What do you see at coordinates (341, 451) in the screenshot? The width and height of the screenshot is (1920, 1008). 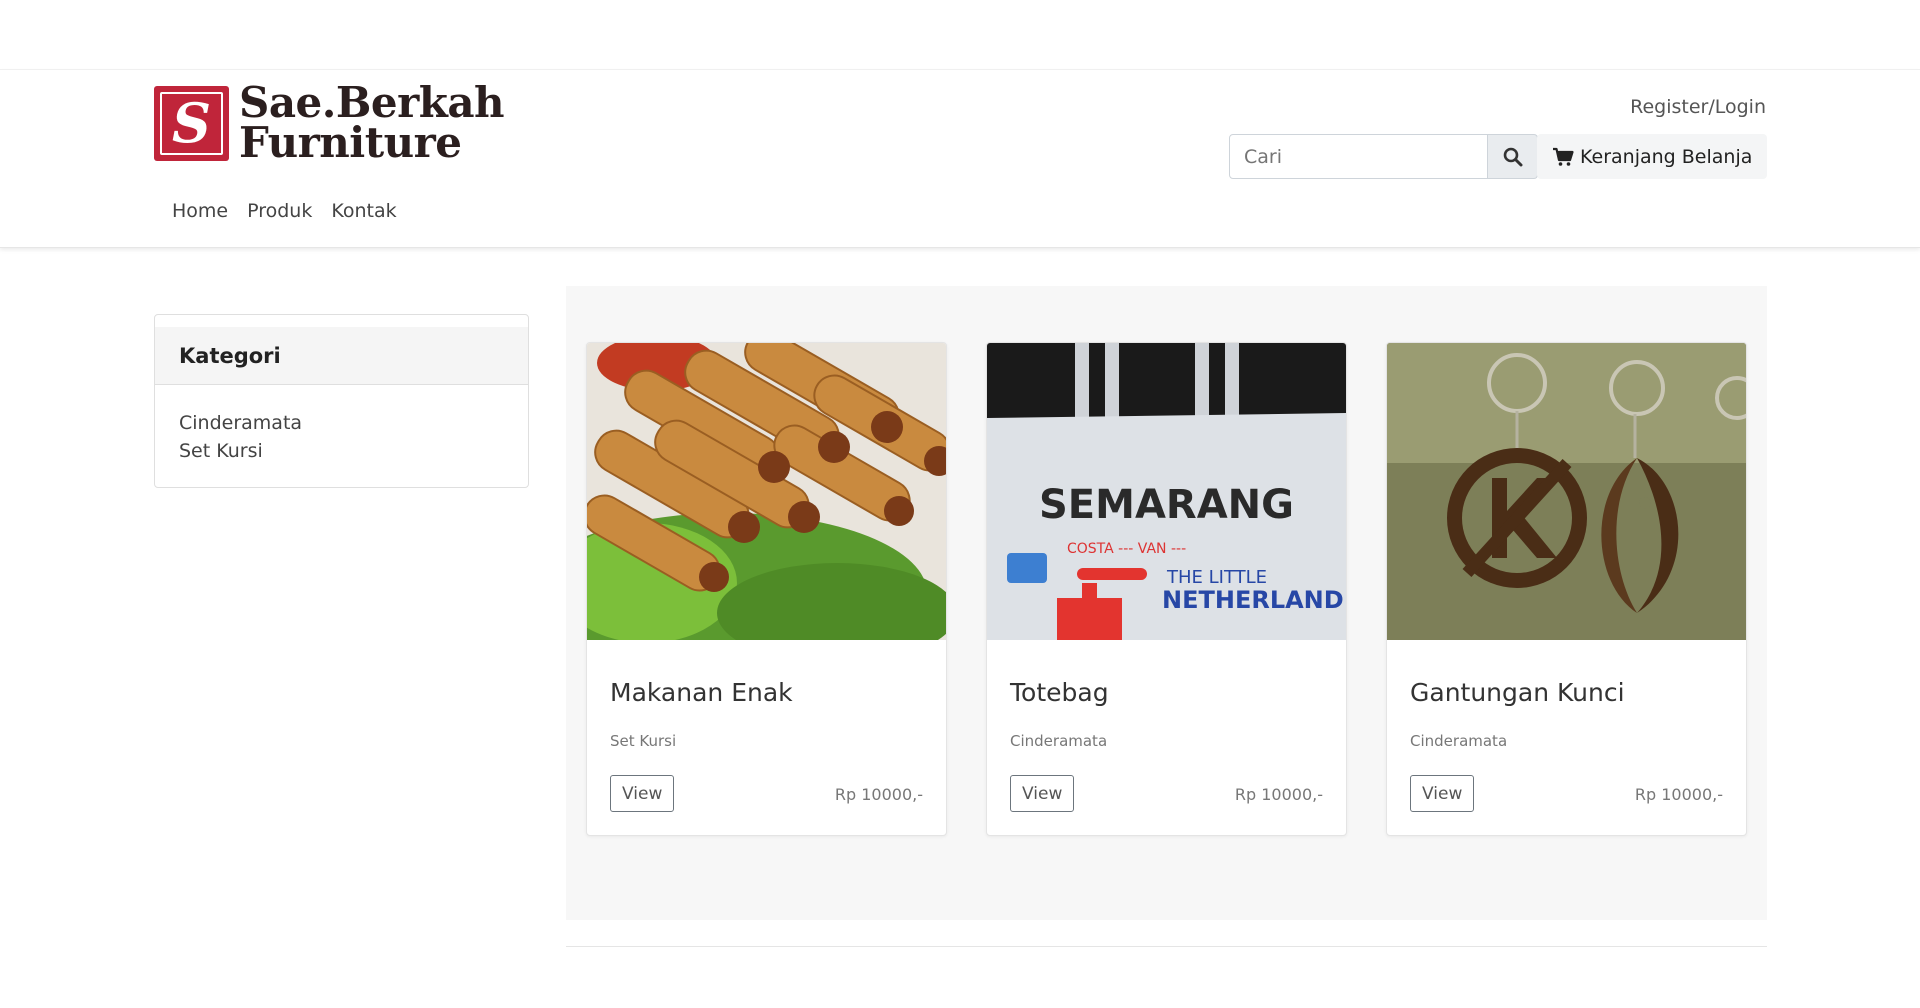 I see `category-item-set-kursi: Set Kursi` at bounding box center [341, 451].